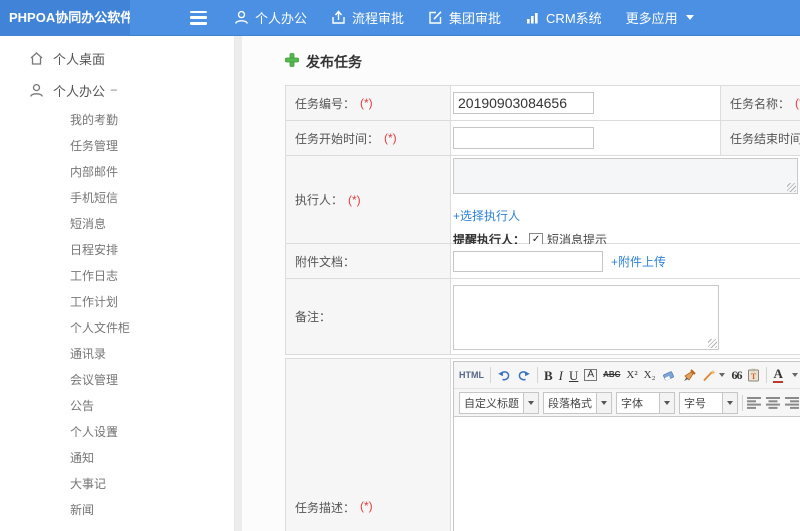  I want to click on editor-toolbar-row2: 自定义标题 段落格式 字体 字号, so click(627, 403).